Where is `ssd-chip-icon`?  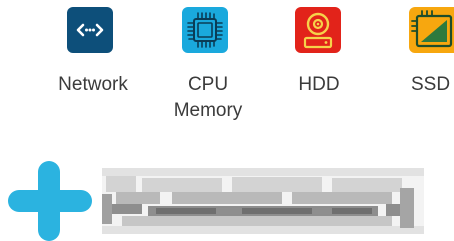 ssd-chip-icon is located at coordinates (432, 29).